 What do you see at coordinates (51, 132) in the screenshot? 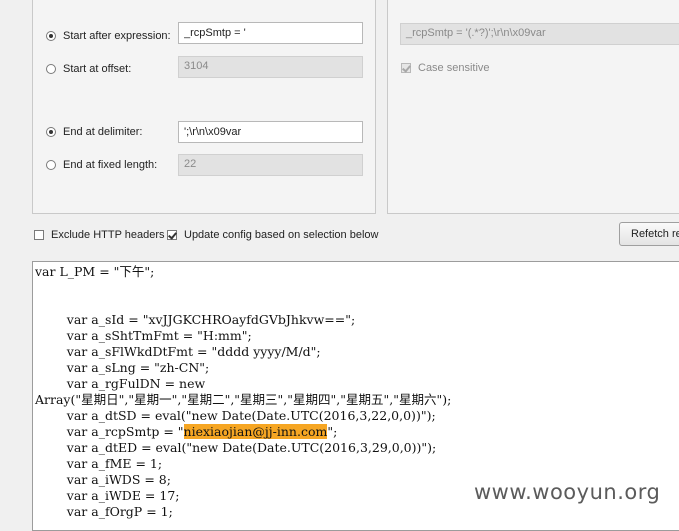
I see `end-delimiter-radio` at bounding box center [51, 132].